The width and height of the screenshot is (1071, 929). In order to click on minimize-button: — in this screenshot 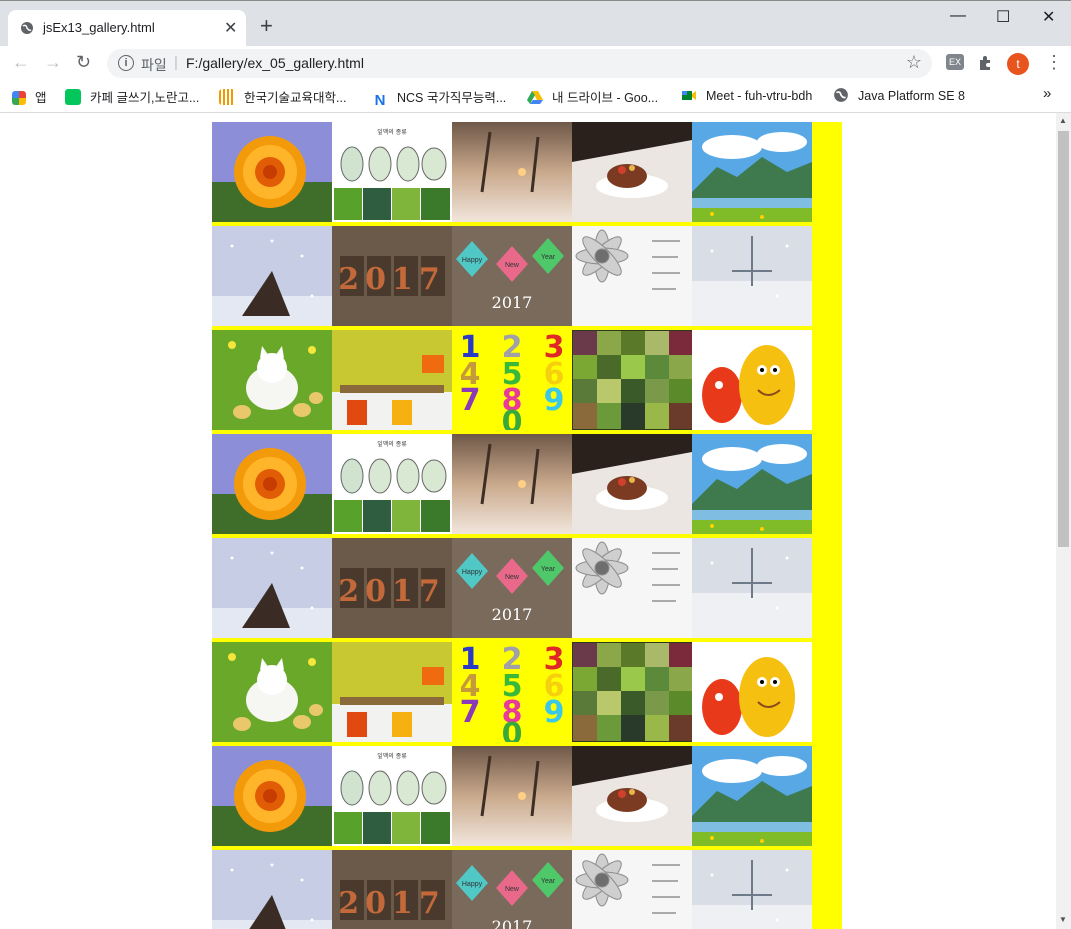, I will do `click(958, 16)`.